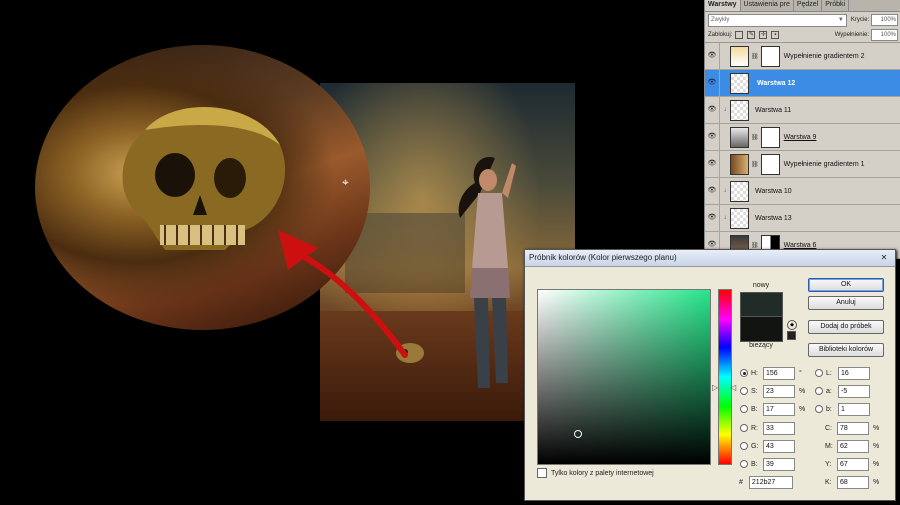 The height and width of the screenshot is (505, 900). What do you see at coordinates (542, 473) in the screenshot?
I see `web-colors-only-checkbox` at bounding box center [542, 473].